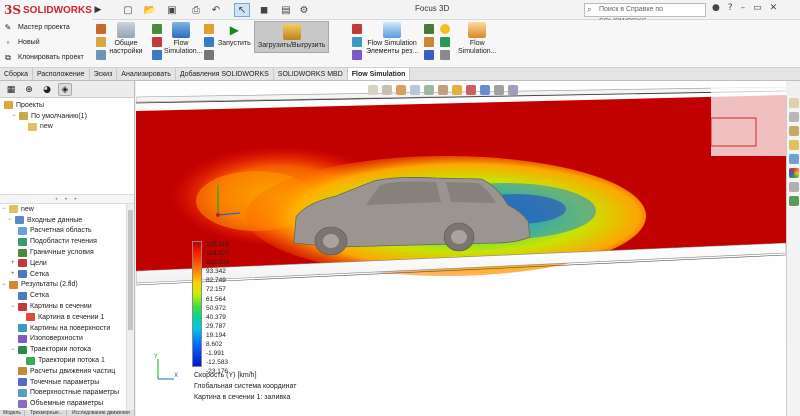 The image size is (800, 416). What do you see at coordinates (68, 285) in the screenshot?
I see `tree-item-results: − Результаты (2.fld)` at bounding box center [68, 285].